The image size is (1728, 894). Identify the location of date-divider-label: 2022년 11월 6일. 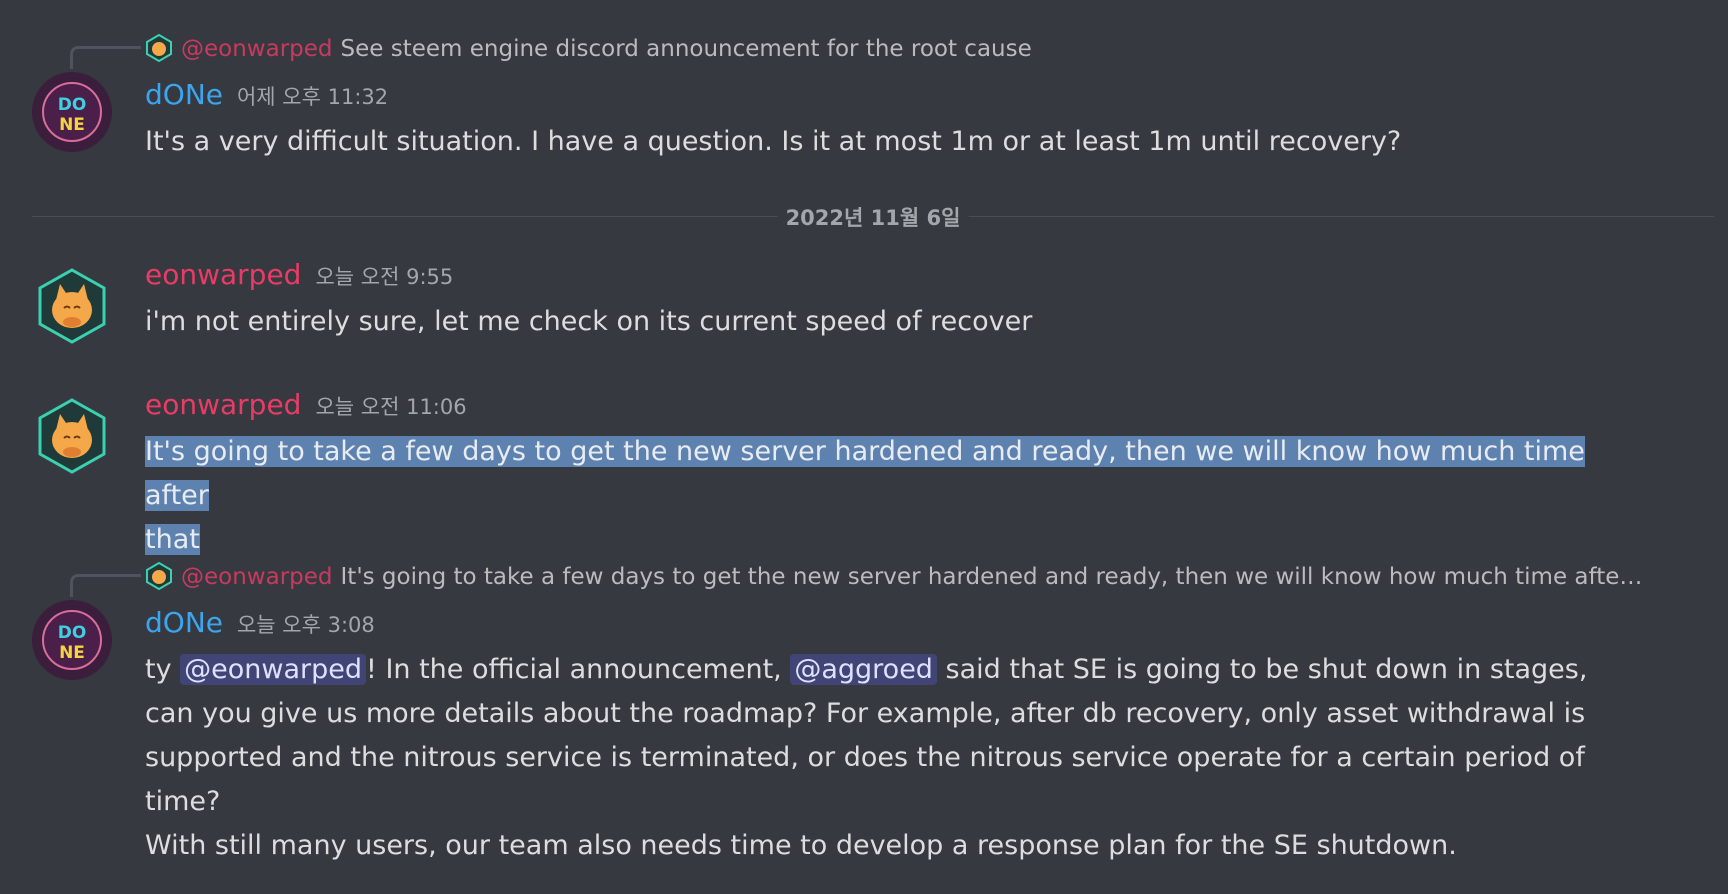
(873, 217).